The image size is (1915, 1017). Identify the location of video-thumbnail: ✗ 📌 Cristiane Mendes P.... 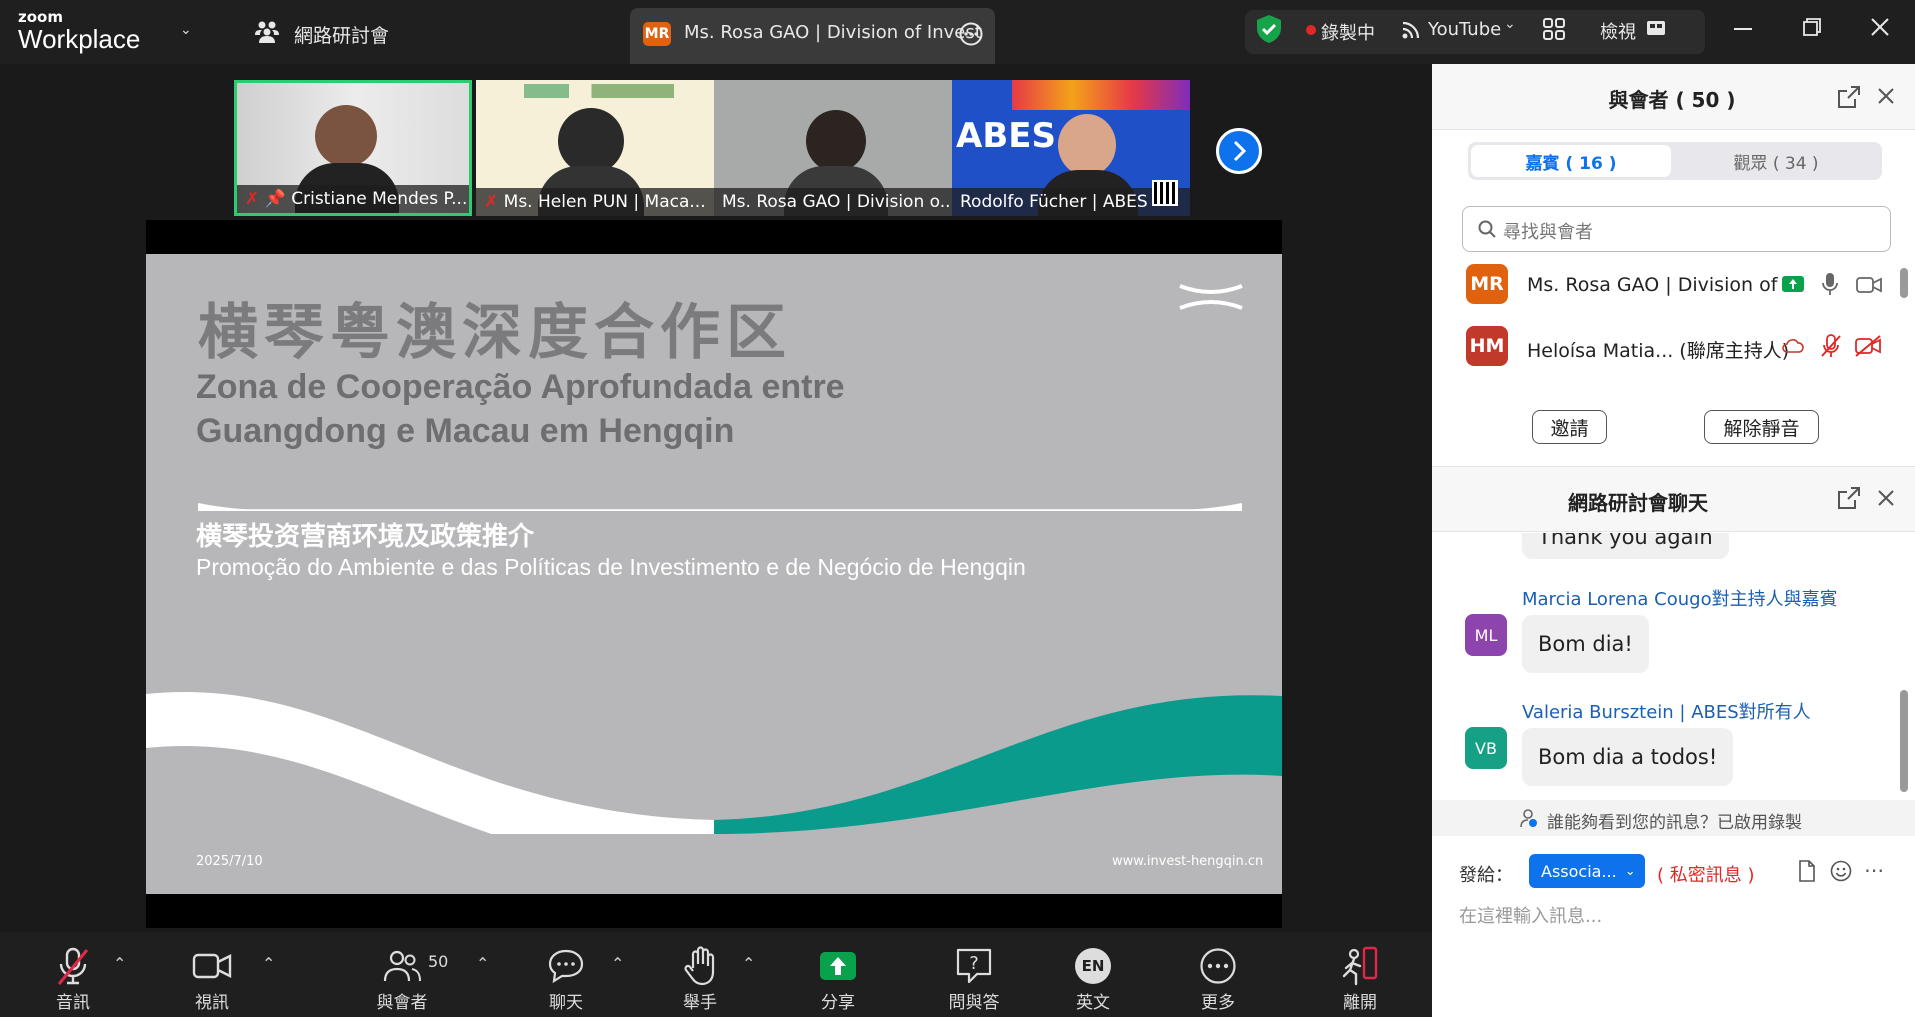
(353, 148).